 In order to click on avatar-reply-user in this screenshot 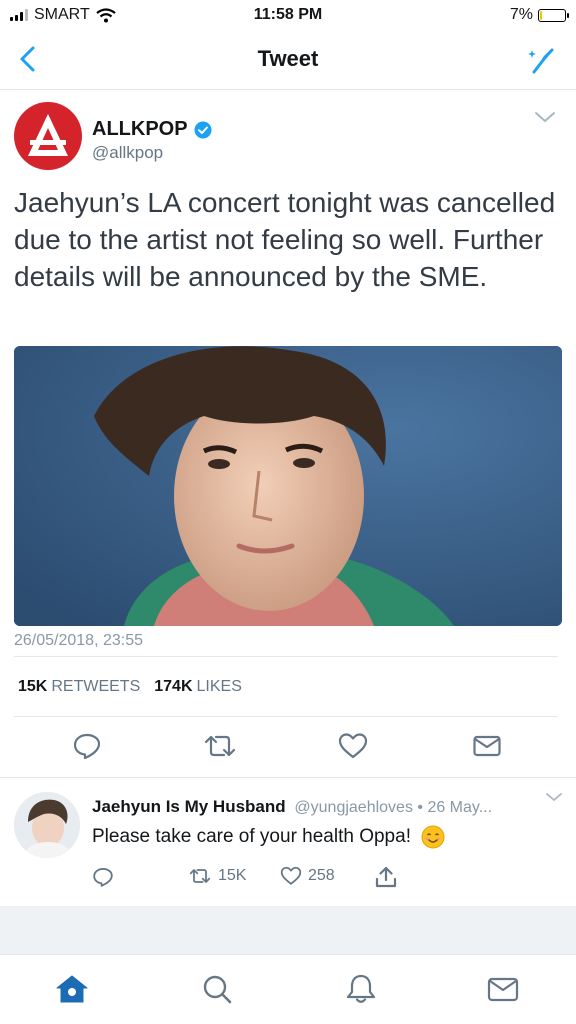, I will do `click(47, 825)`.